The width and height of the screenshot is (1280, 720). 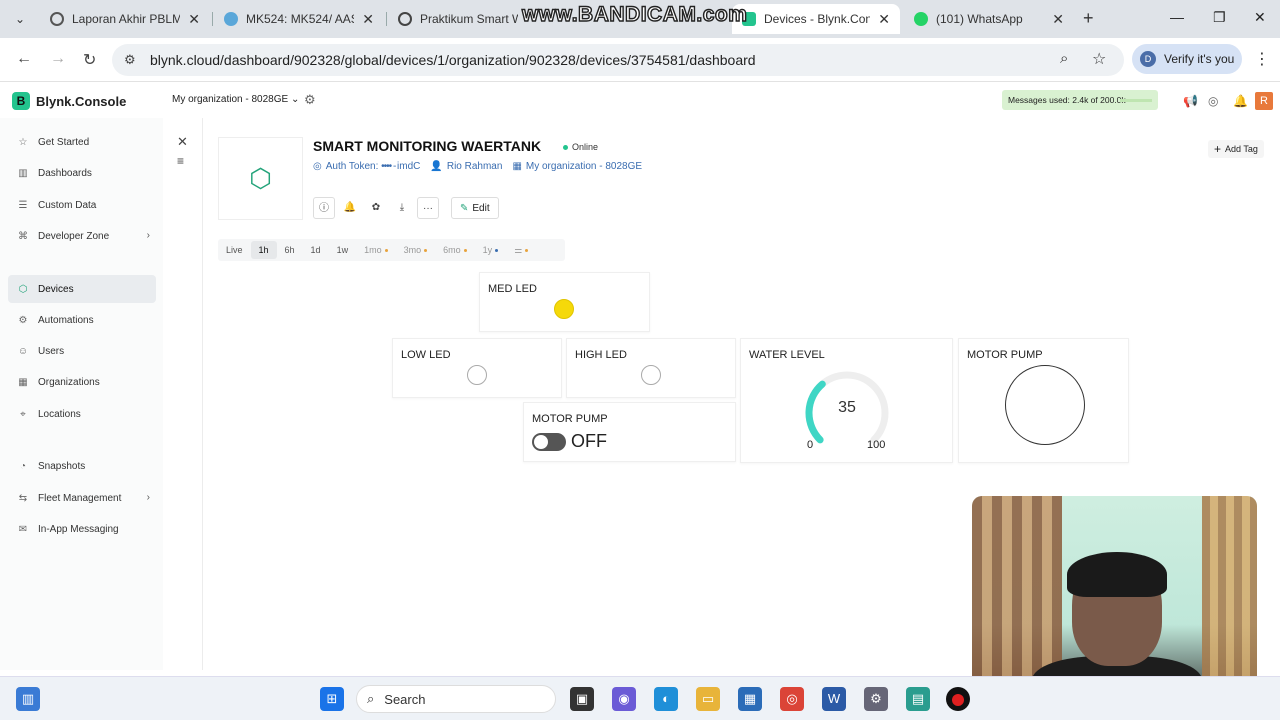 What do you see at coordinates (231, 19) in the screenshot?
I see `site-icon` at bounding box center [231, 19].